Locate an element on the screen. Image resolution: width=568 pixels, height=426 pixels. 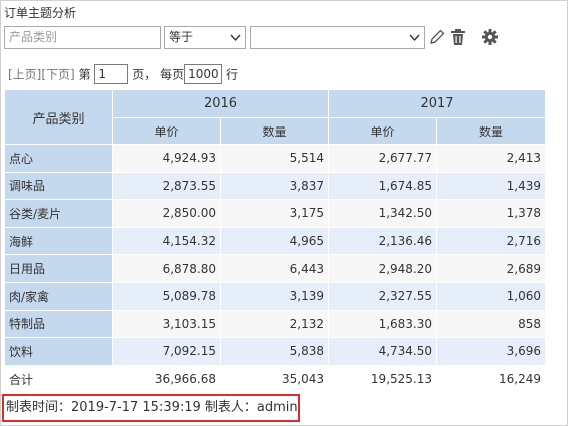
value-cell: 3,837 is located at coordinates (274, 186).